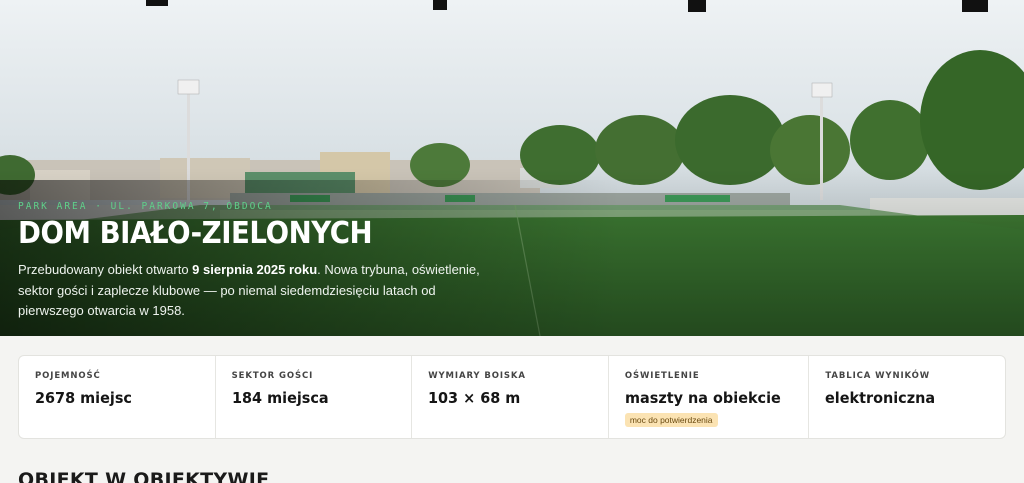 The width and height of the screenshot is (1024, 483). I want to click on stat-capacity: POJEMNOŚĆ 2678 miejsc, so click(117, 397).